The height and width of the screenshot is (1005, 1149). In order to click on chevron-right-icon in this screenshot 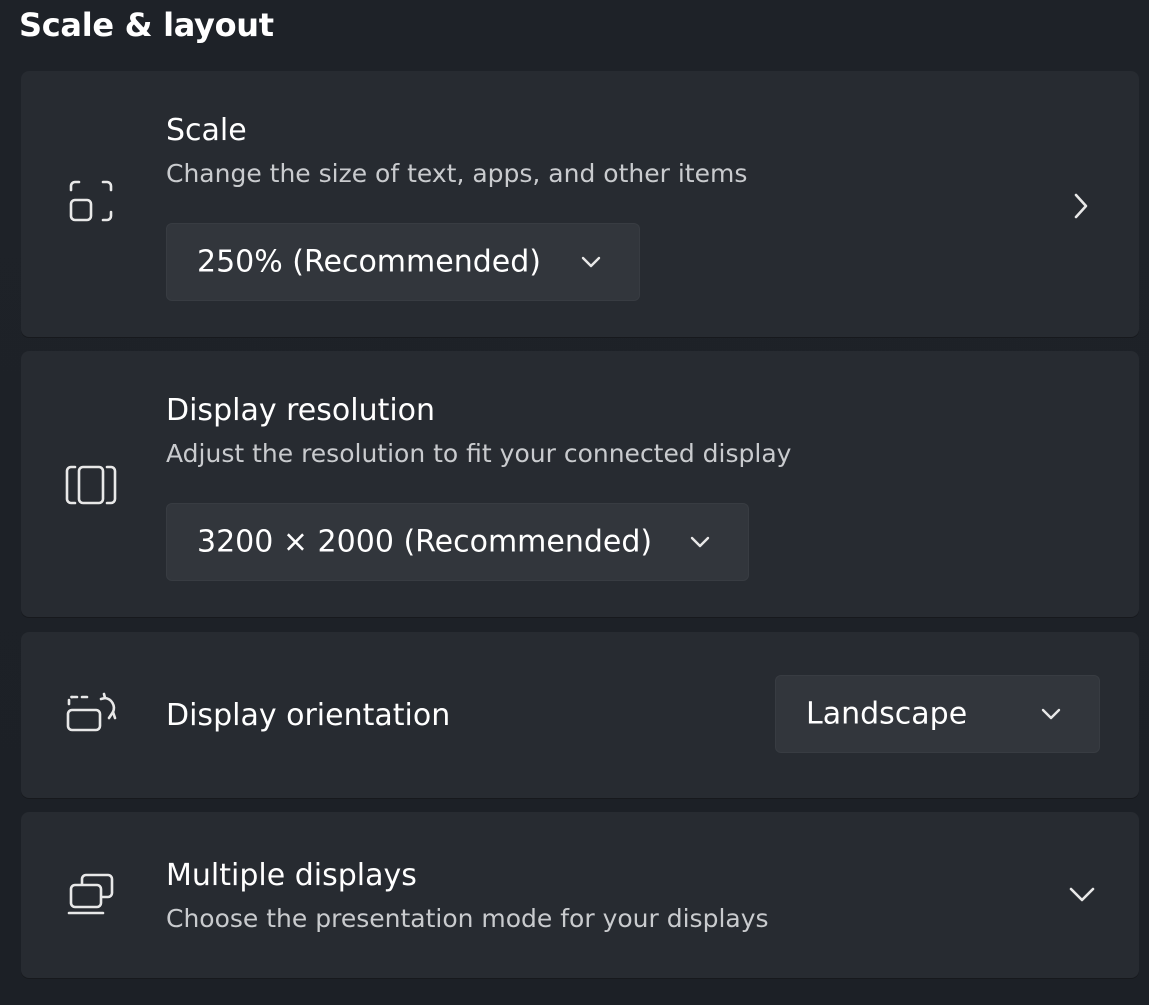, I will do `click(1081, 206)`.